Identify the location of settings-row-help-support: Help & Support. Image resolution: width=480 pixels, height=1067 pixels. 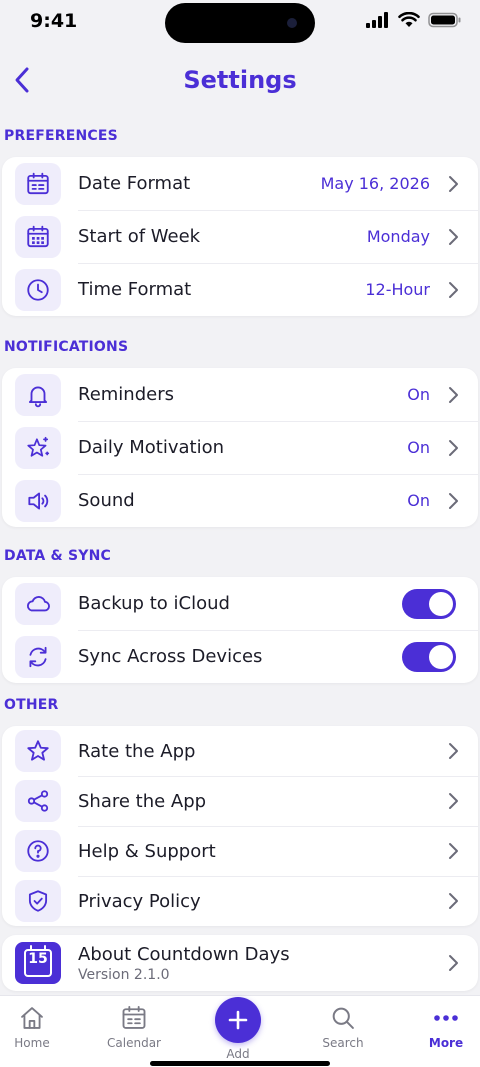
(240, 851).